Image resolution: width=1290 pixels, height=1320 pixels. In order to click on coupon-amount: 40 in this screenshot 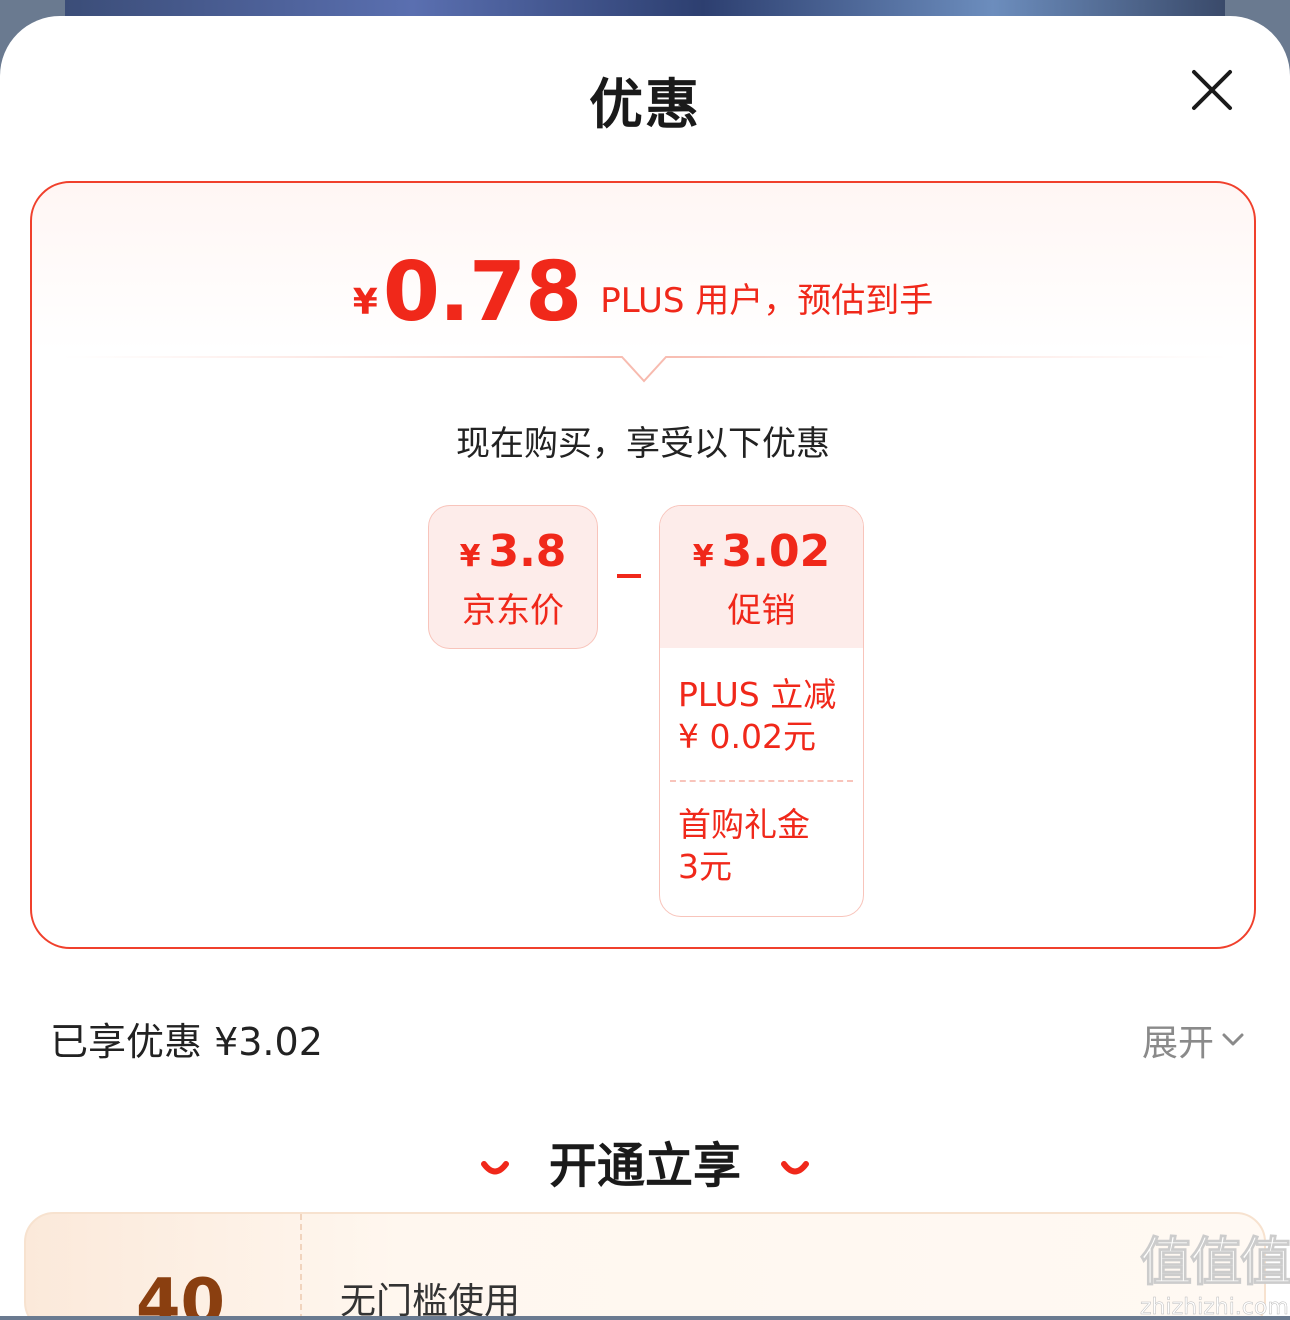, I will do `click(181, 1291)`.